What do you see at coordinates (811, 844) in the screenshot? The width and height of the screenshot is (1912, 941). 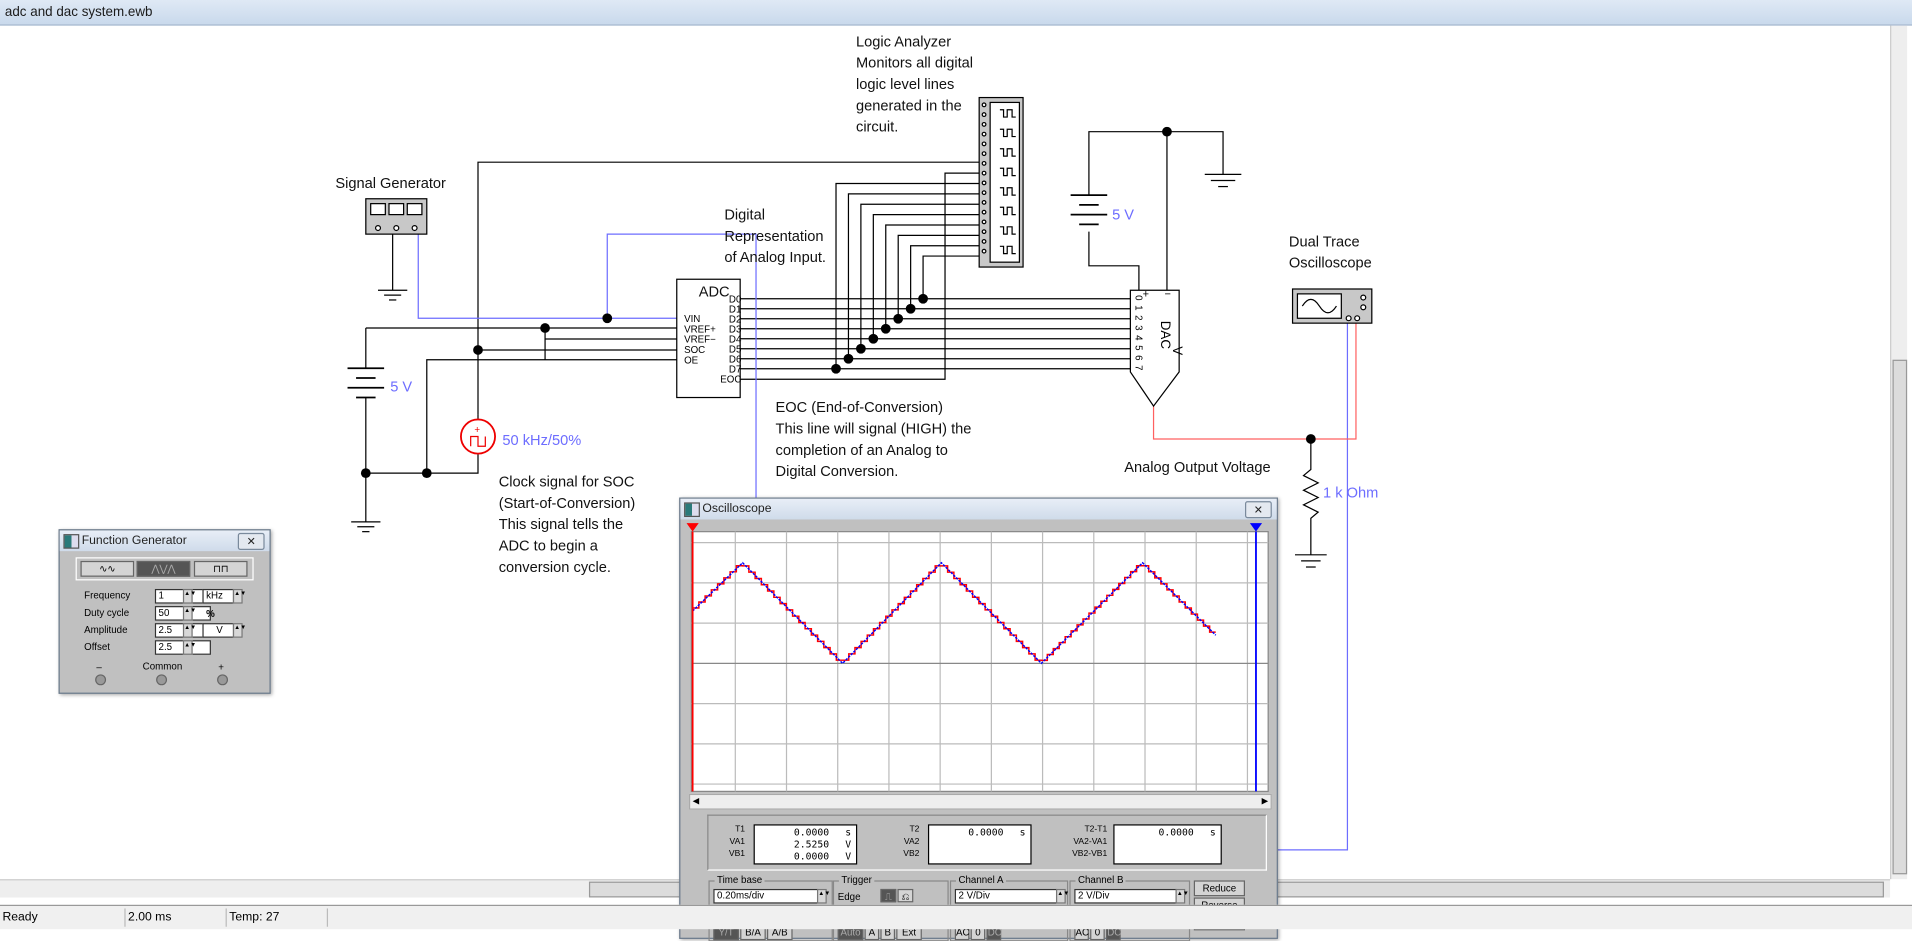 I see `readout-value: 2.5250` at bounding box center [811, 844].